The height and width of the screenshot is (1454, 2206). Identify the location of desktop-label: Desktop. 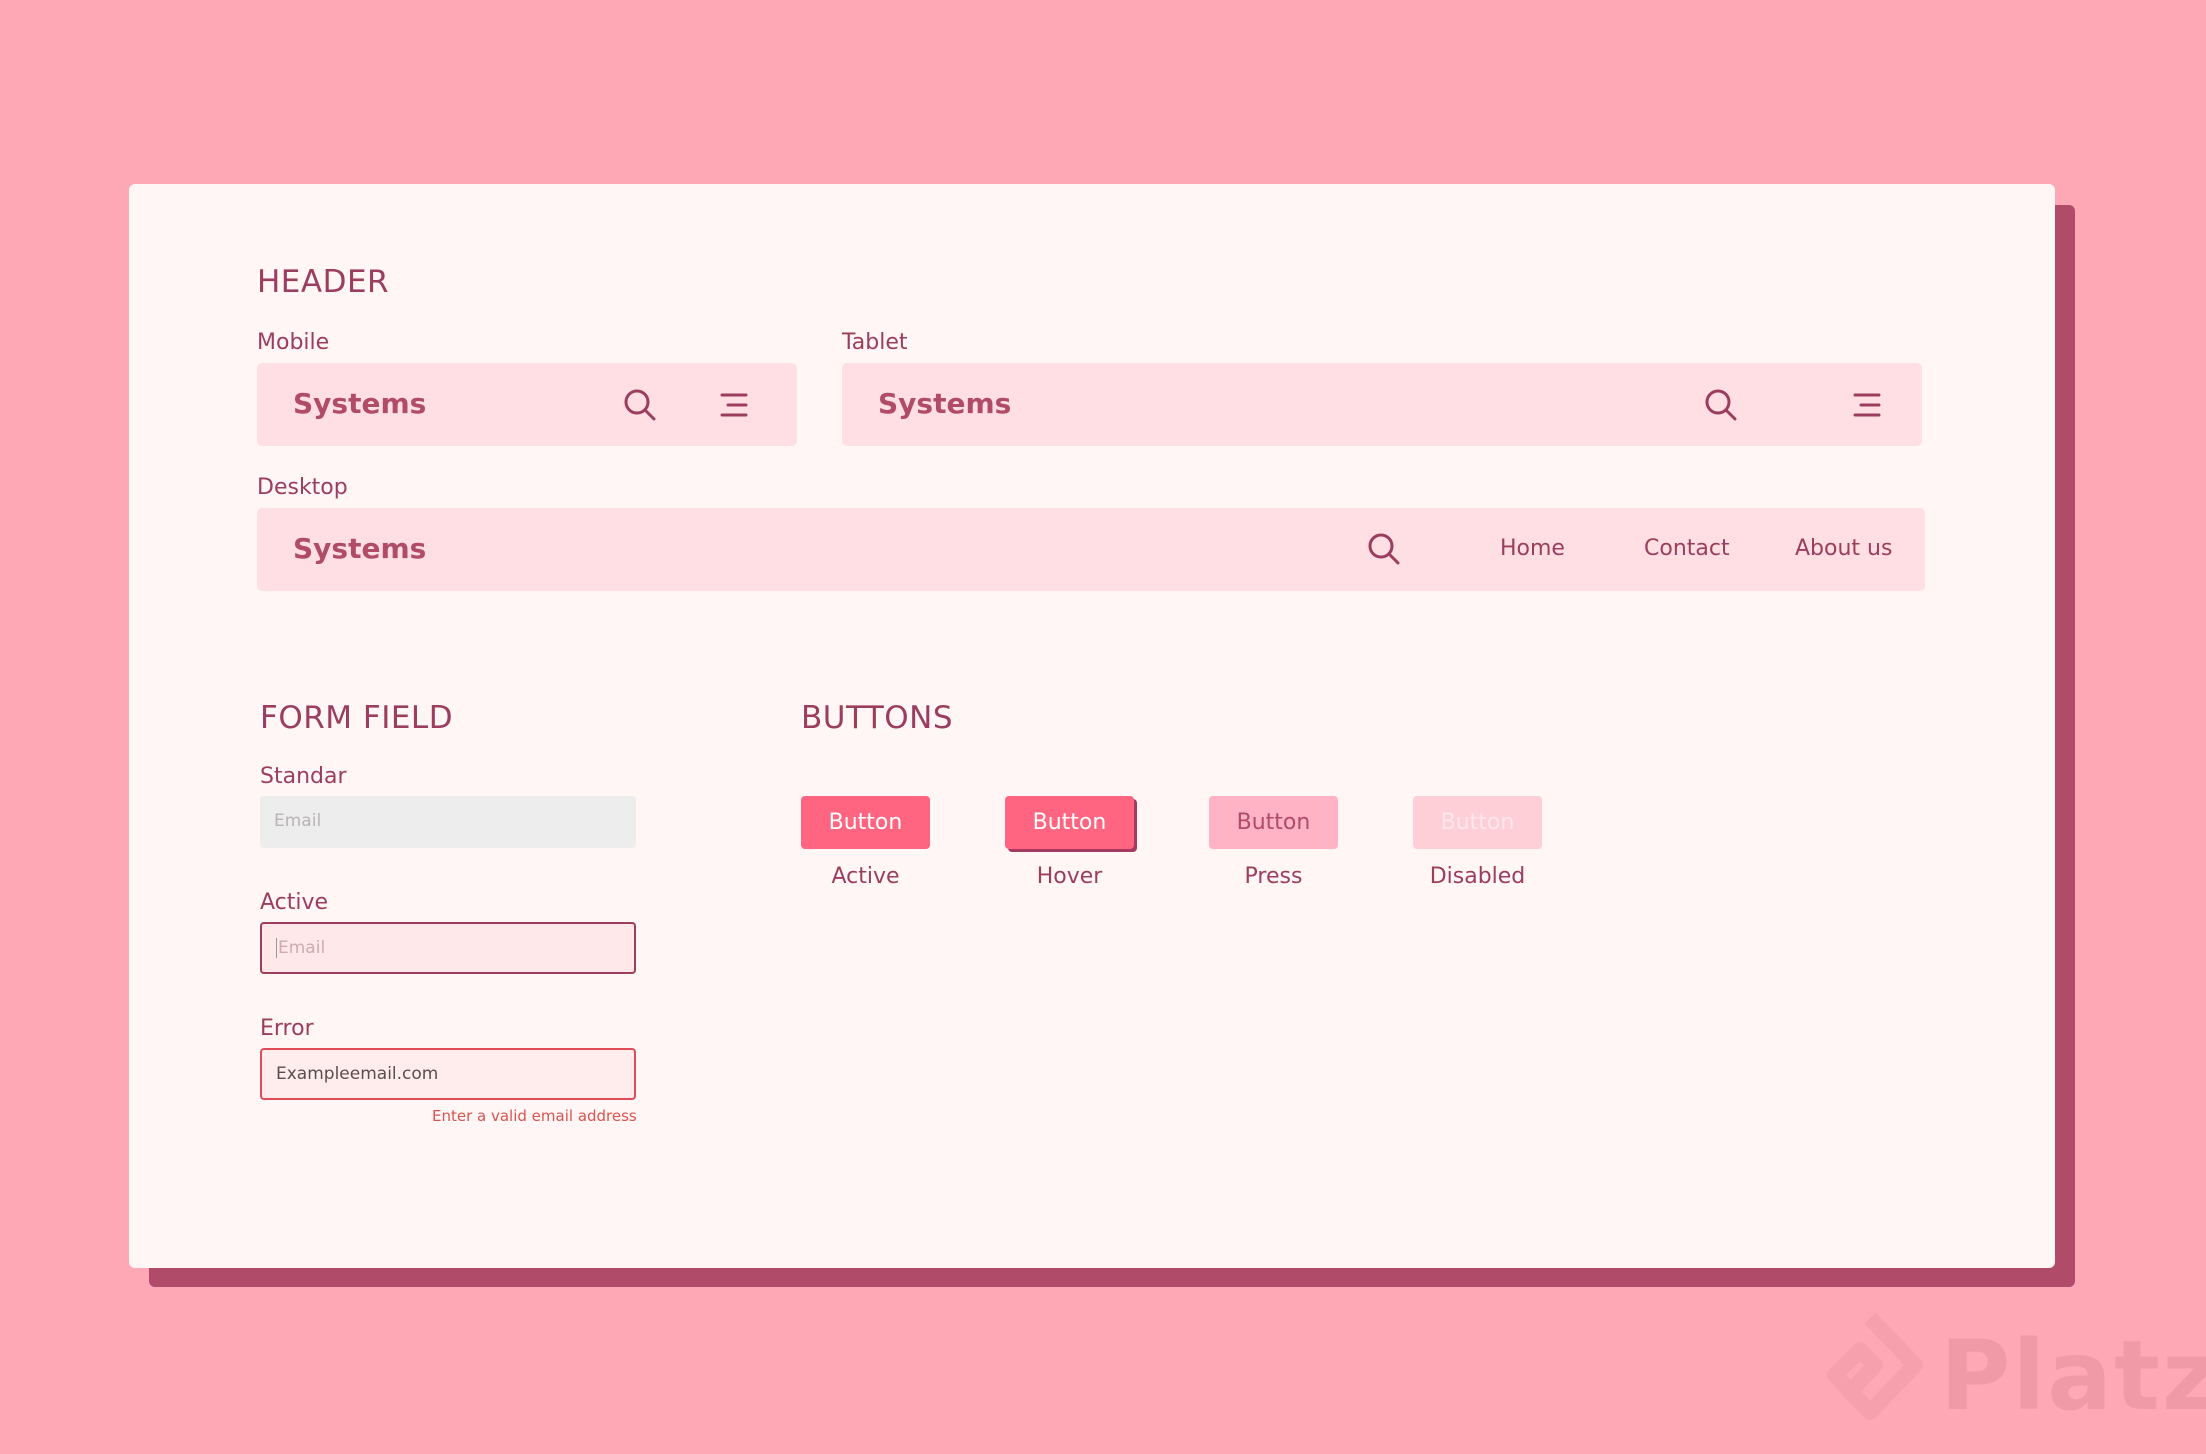
(302, 487).